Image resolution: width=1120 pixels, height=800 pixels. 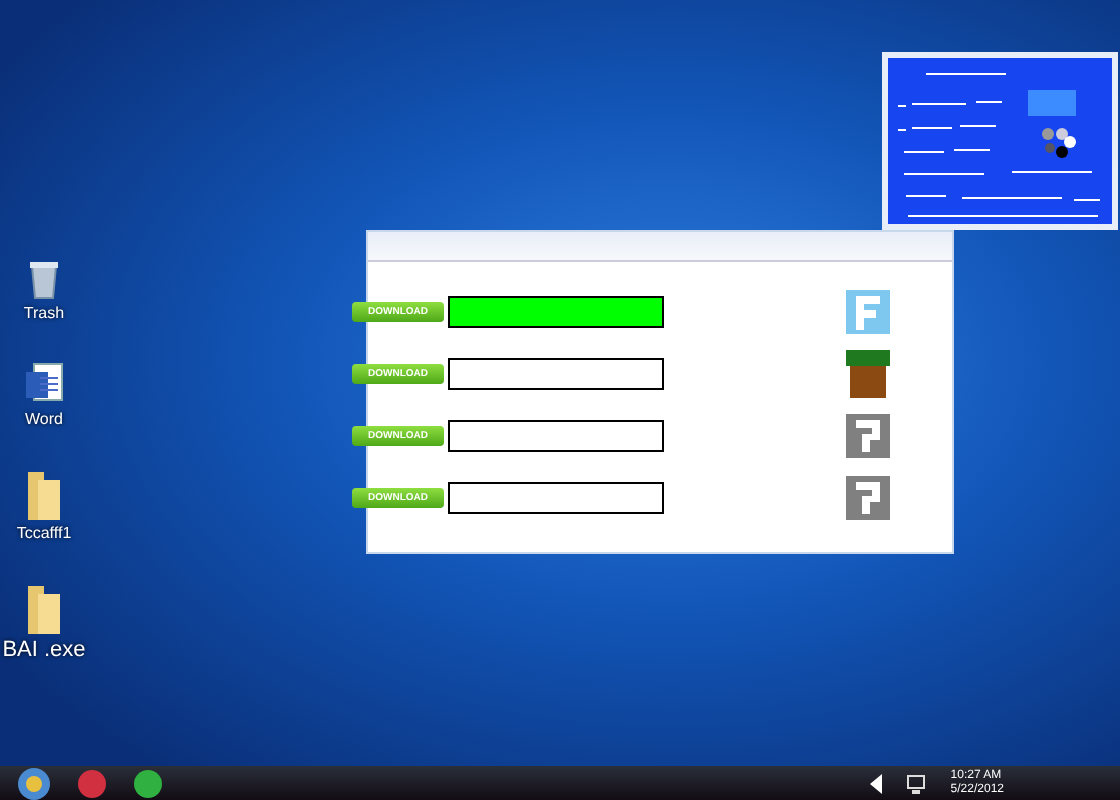 What do you see at coordinates (876, 783) in the screenshot?
I see `tray-arrow-icon` at bounding box center [876, 783].